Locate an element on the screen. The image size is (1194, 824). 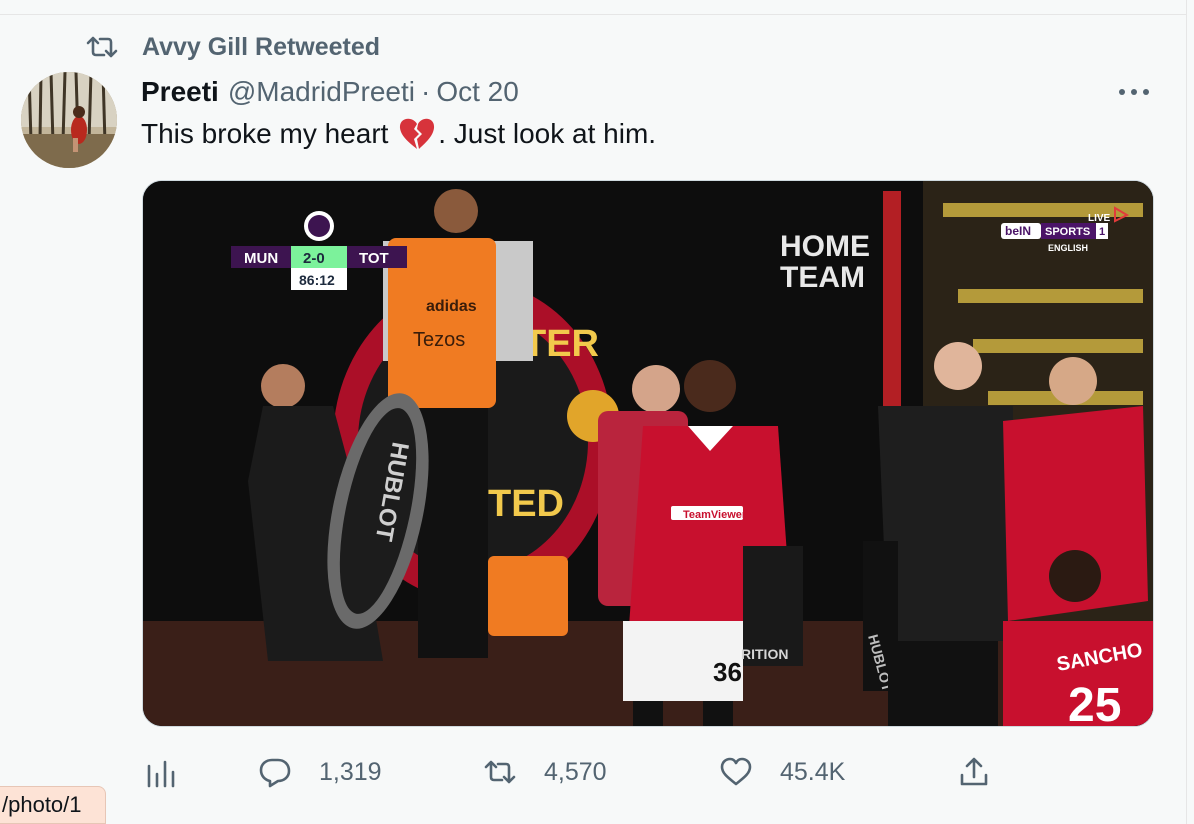
score-home-team: MUN is located at coordinates (261, 258).